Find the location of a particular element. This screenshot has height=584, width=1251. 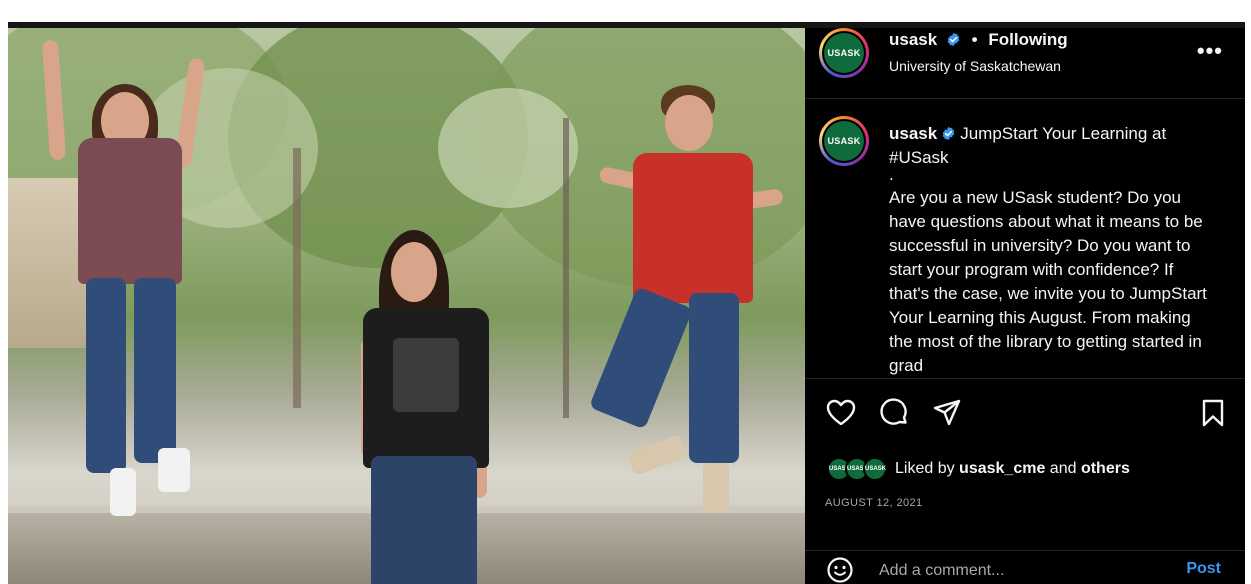

caption-avatar-label: USASK is located at coordinates (844, 141).